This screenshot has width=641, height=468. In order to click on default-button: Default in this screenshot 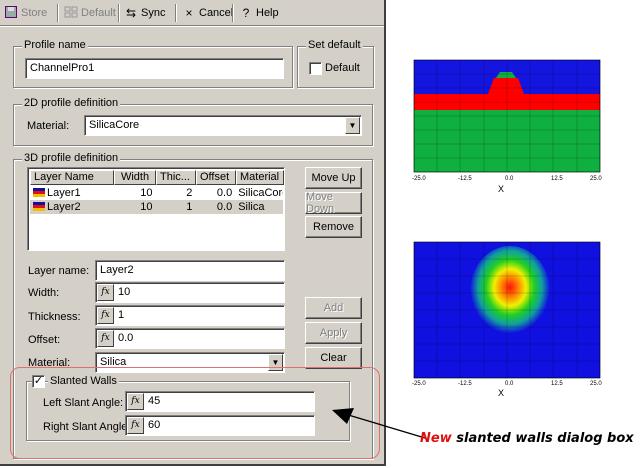, I will do `click(90, 13)`.